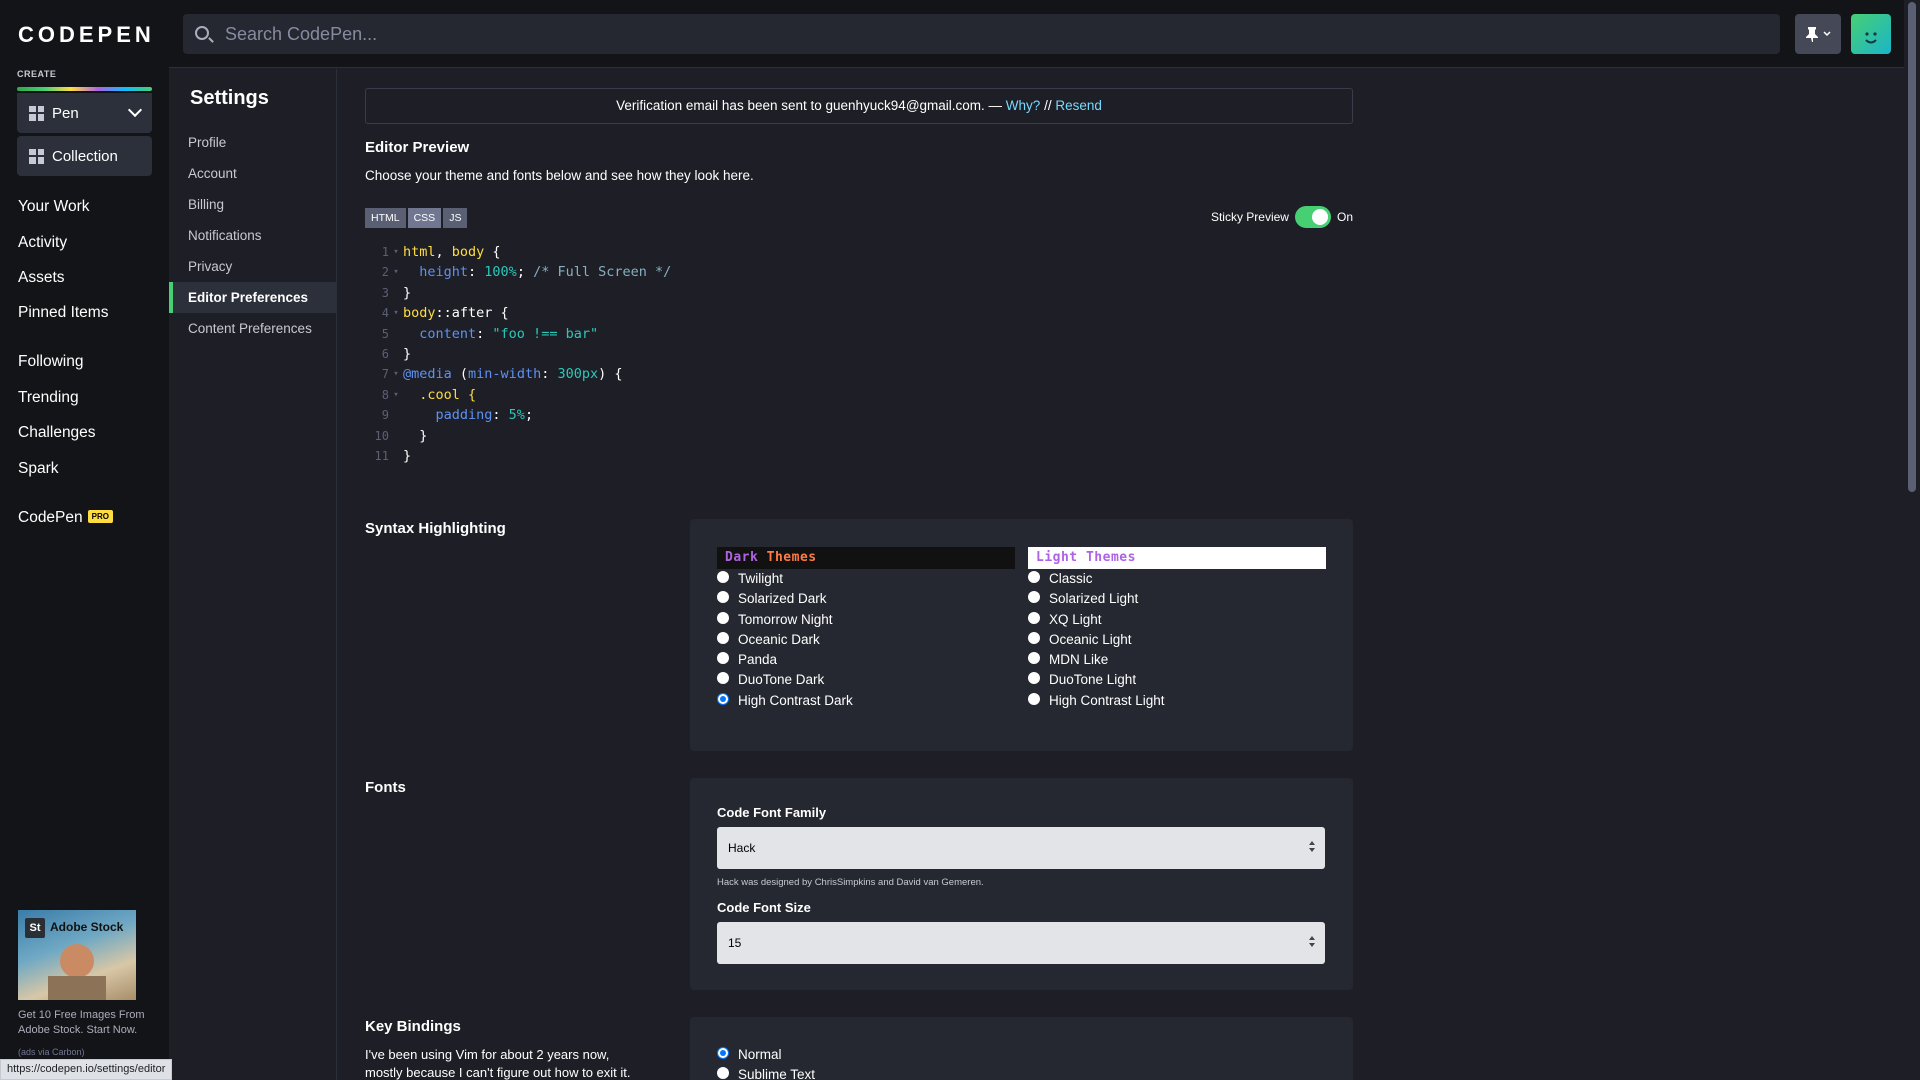 This screenshot has height=1080, width=1920. Describe the element at coordinates (38, 469) in the screenshot. I see `nav-spark: Spark` at that location.